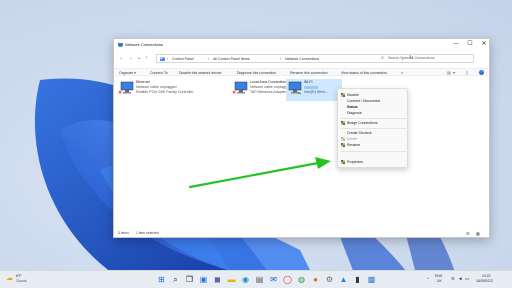  What do you see at coordinates (343, 279) in the screenshot?
I see `photos-icon: ▲` at bounding box center [343, 279].